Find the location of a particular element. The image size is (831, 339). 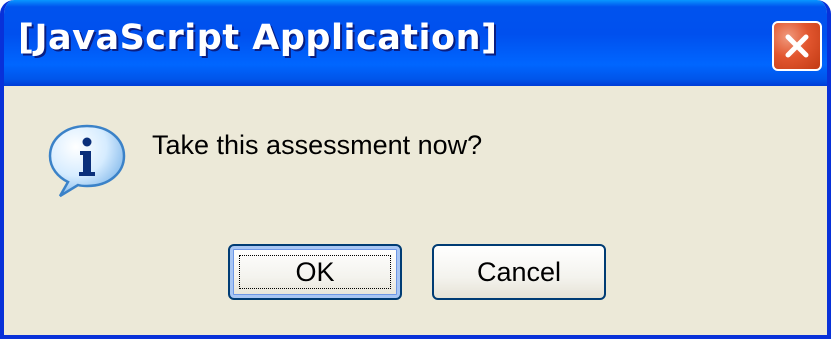

ok-button: OK is located at coordinates (315, 272).